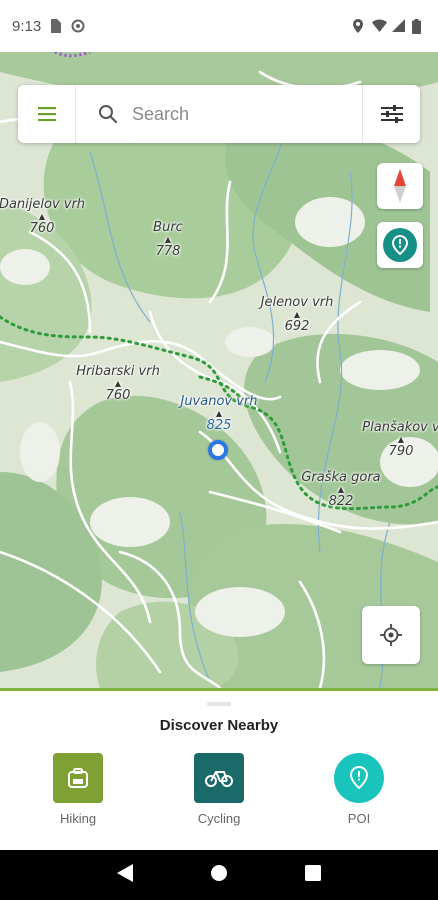 The height and width of the screenshot is (900, 438). What do you see at coordinates (219, 425) in the screenshot?
I see `peak-elevation: 825` at bounding box center [219, 425].